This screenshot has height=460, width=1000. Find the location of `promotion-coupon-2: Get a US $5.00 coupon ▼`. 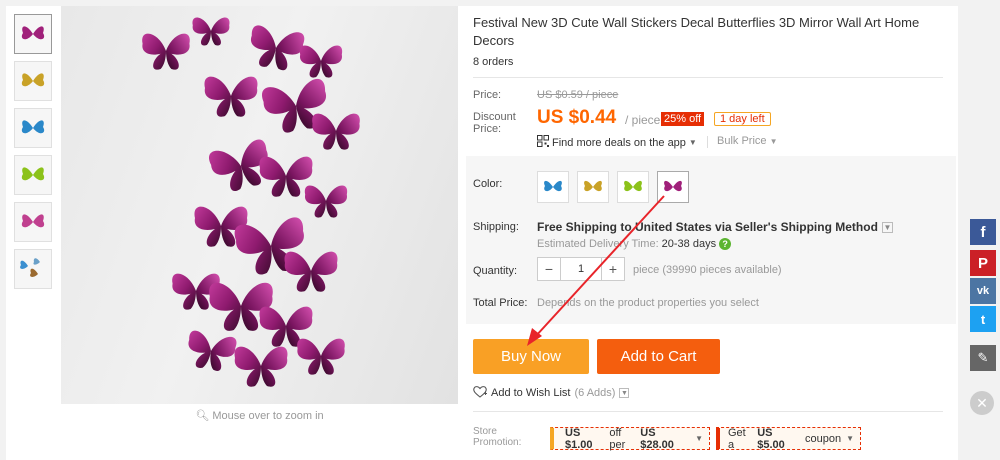

promotion-coupon-2: Get a US $5.00 coupon ▼ is located at coordinates (788, 438).